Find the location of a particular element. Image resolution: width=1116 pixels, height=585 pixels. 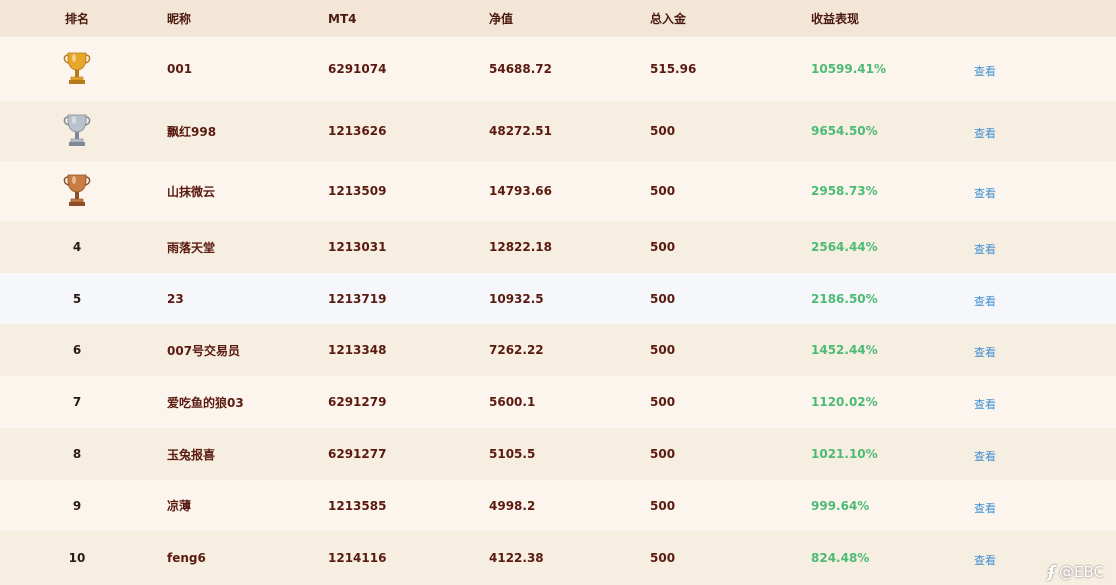

rank-number: 5 is located at coordinates (77, 298).